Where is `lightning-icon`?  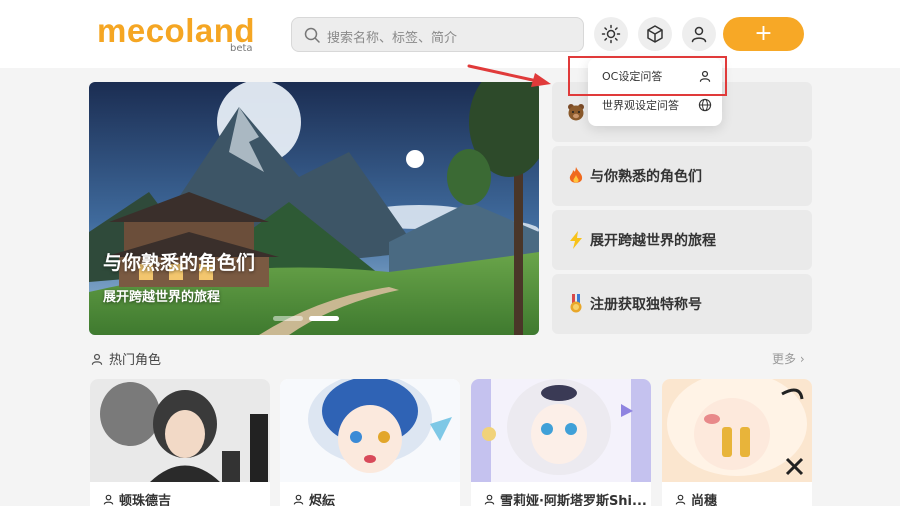 lightning-icon is located at coordinates (576, 240).